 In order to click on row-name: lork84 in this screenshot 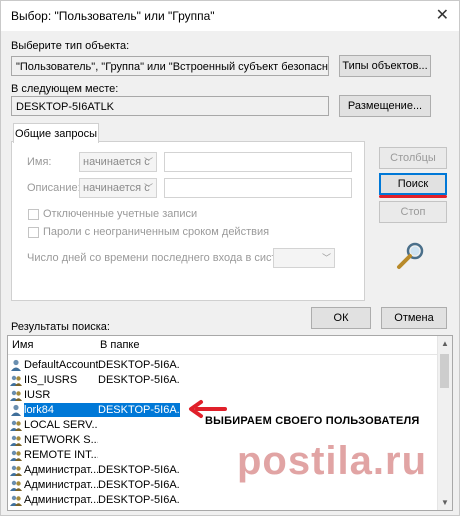, I will do `click(61, 410)`.